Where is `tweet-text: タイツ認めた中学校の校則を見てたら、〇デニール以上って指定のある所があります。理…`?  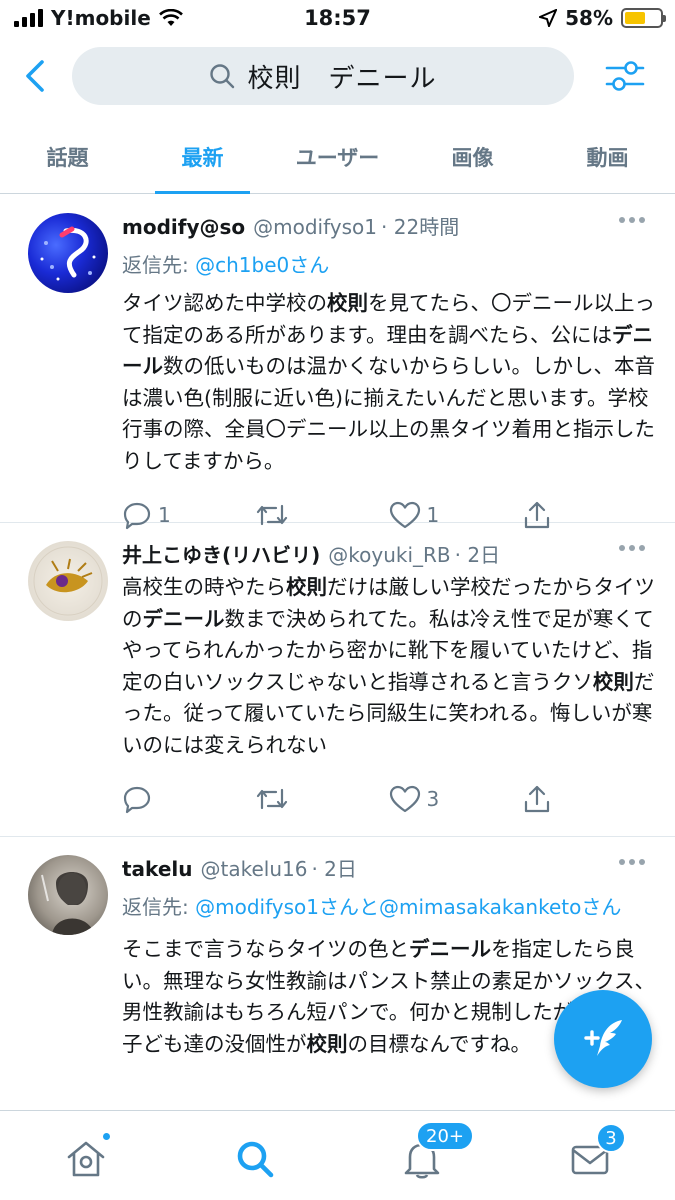 tweet-text: タイツ認めた中学校の校則を見てたら、〇デニール以上って指定のある所があります。理… is located at coordinates (388, 382).